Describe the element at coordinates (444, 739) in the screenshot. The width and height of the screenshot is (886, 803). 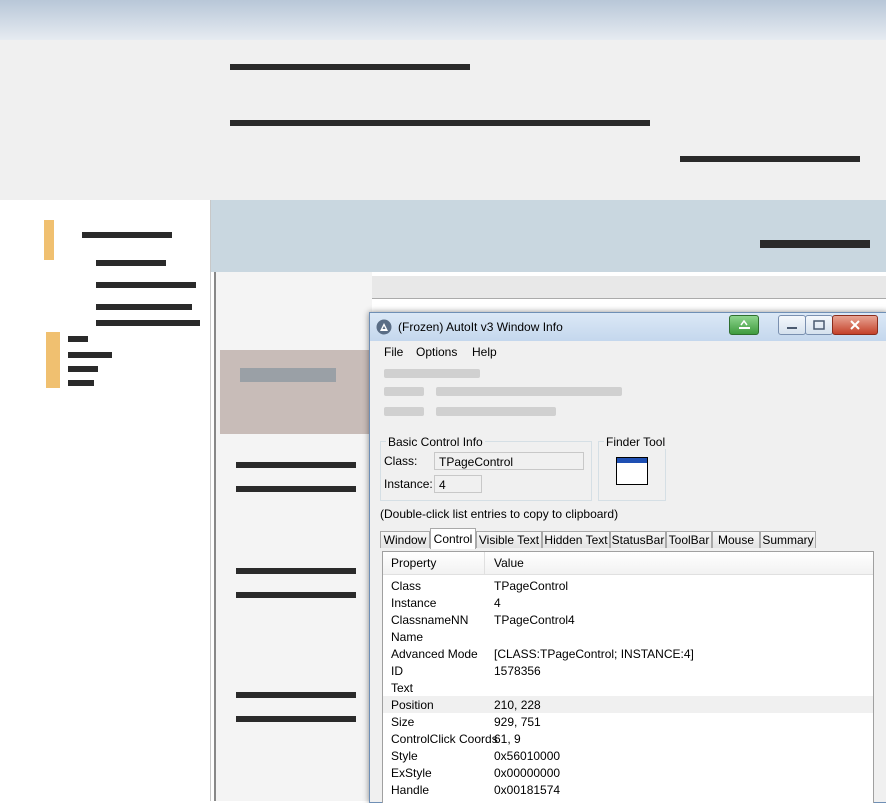
I see `property-cell: ControlClick Coords` at that location.